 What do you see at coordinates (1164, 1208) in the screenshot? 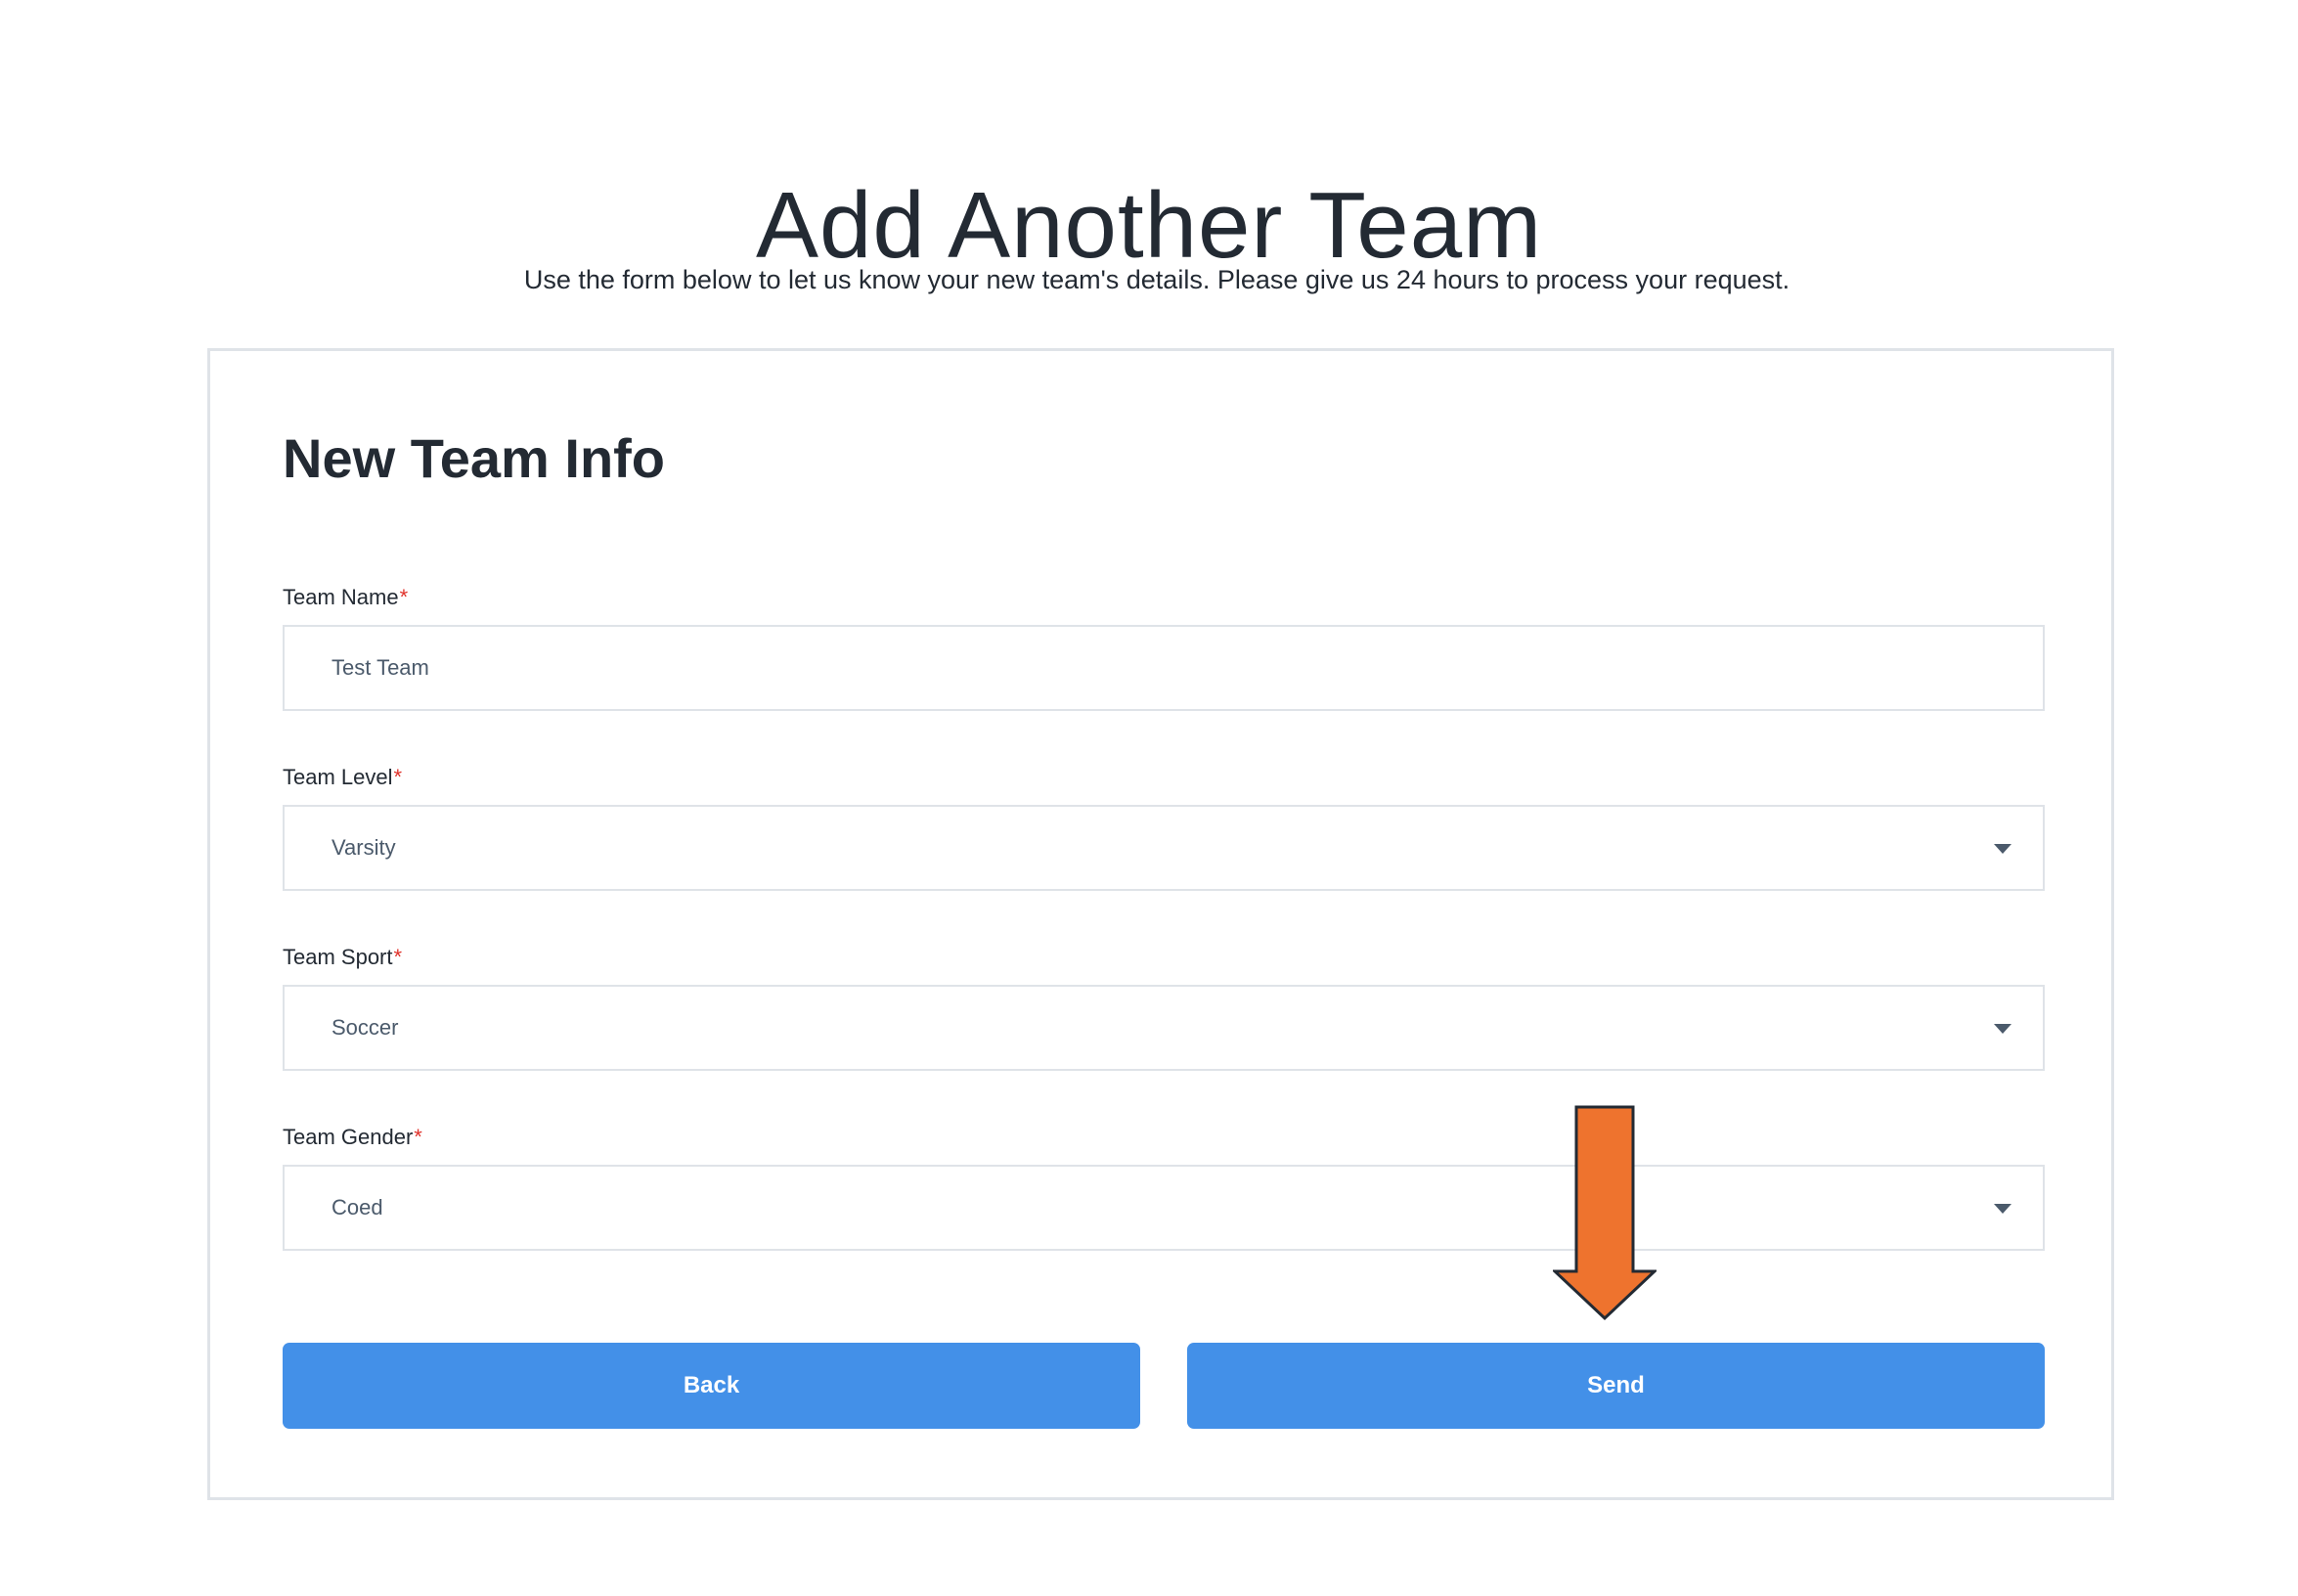
I see `team-gender-select: Coed` at bounding box center [1164, 1208].